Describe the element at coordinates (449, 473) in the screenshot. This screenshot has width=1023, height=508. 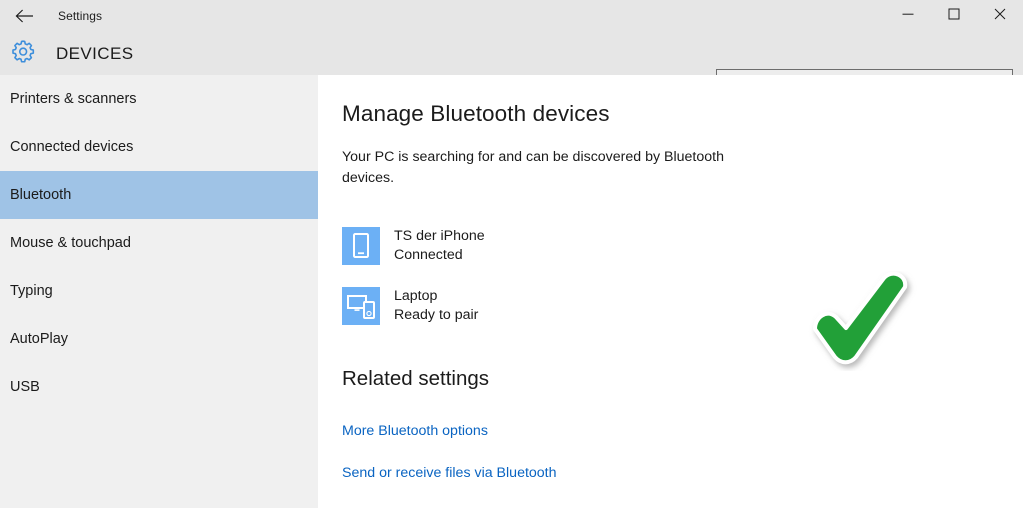
I see `link-send-receive-files: Send or receive files via Bluetooth` at that location.